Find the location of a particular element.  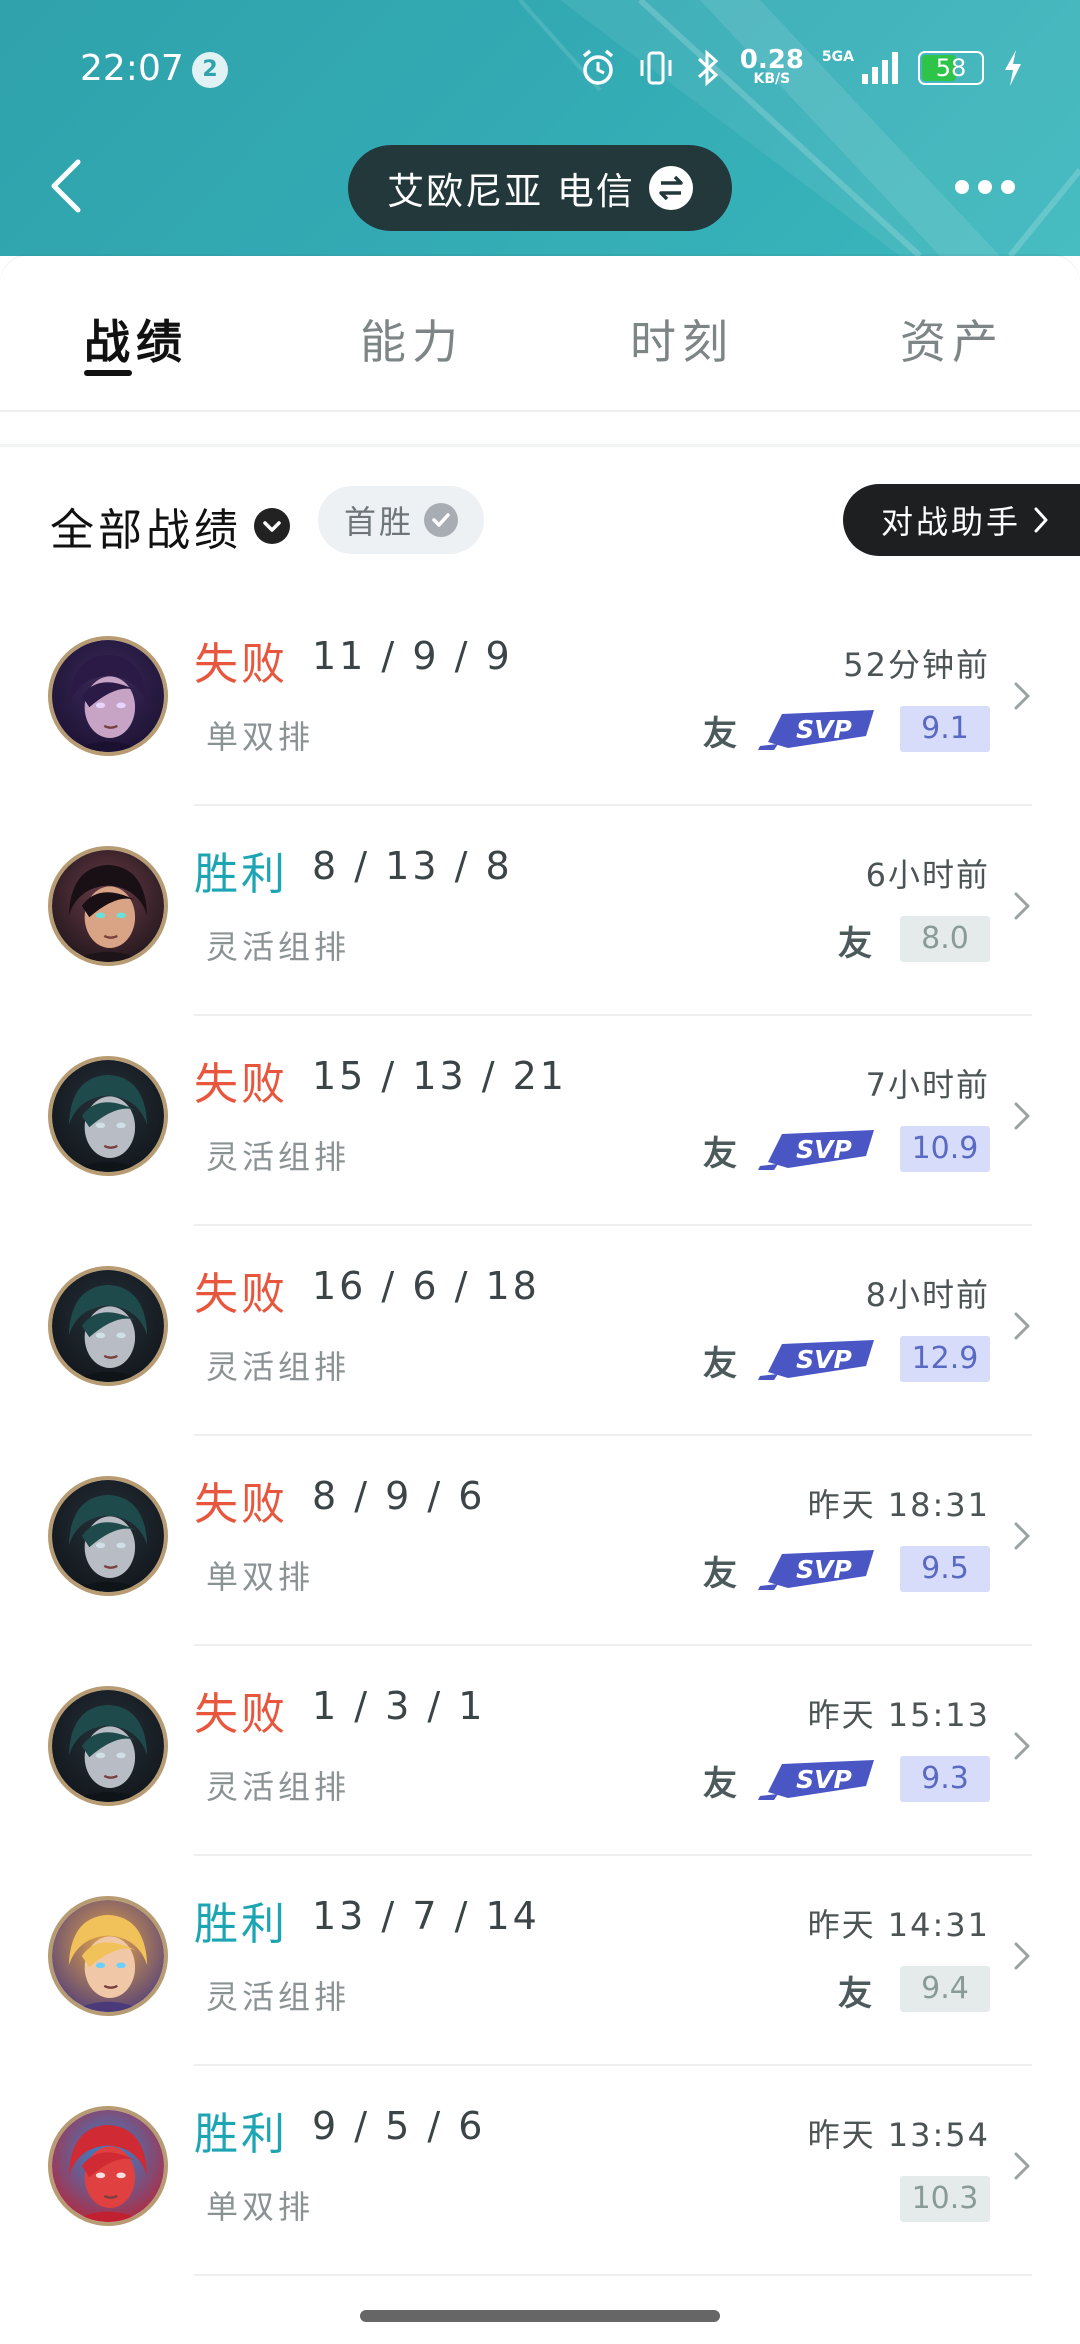

tab-record: 战绩 is located at coordinates (136, 339).